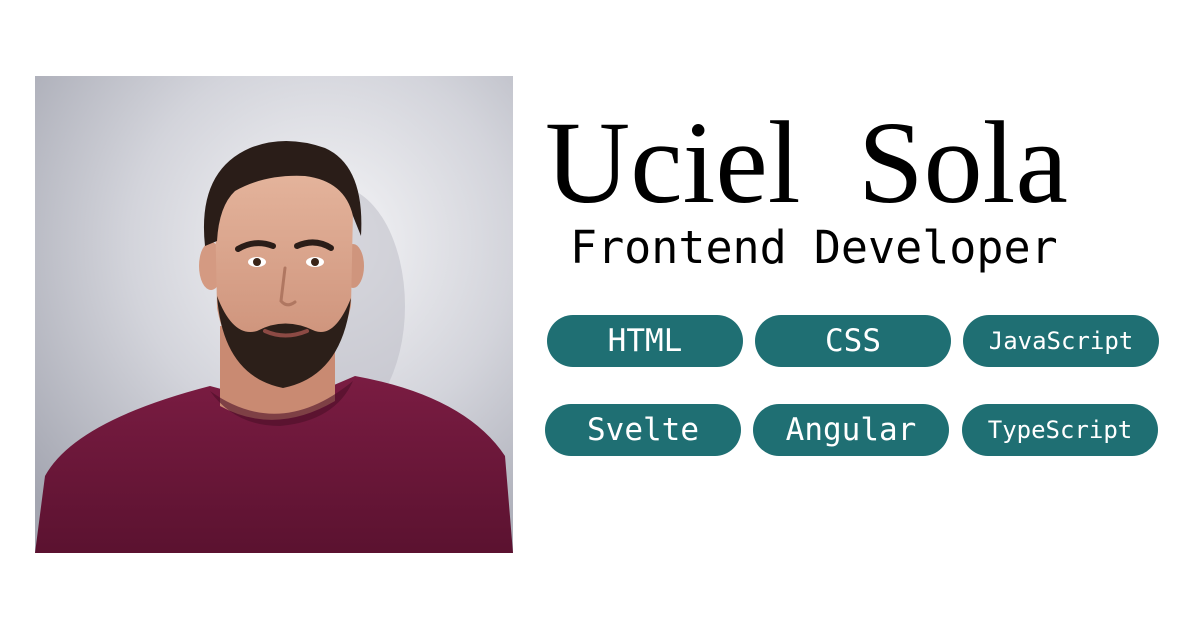  Describe the element at coordinates (851, 430) in the screenshot. I see `skill-badge-angular: Angular` at that location.